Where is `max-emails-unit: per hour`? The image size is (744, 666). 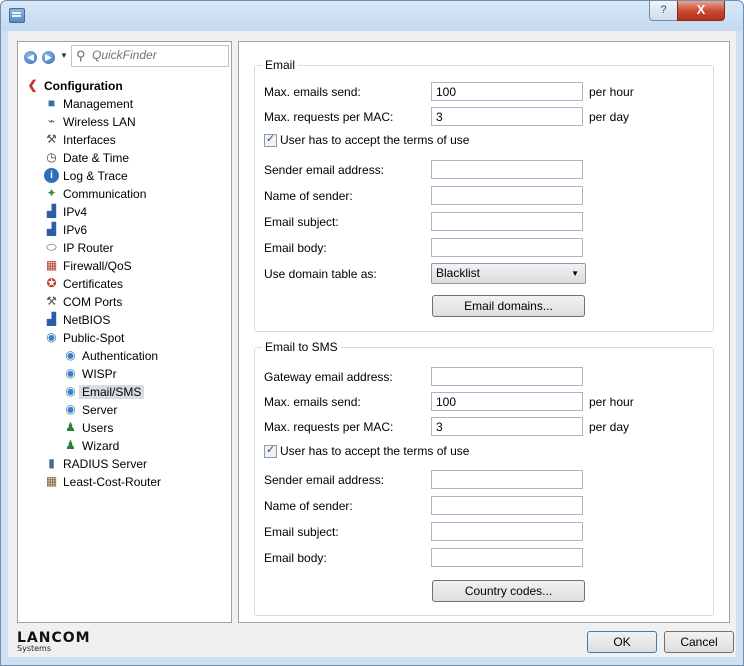
max-emails-unit: per hour is located at coordinates (611, 92).